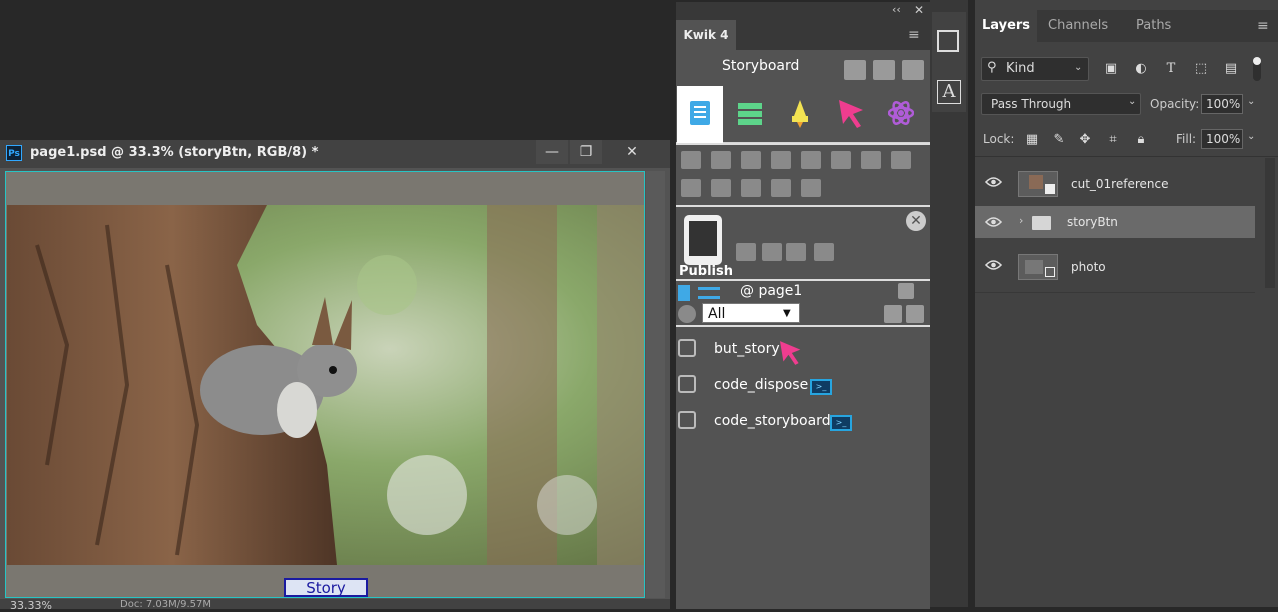 The height and width of the screenshot is (612, 1278). What do you see at coordinates (1111, 69) in the screenshot?
I see `image-filter-icon: ▣` at bounding box center [1111, 69].